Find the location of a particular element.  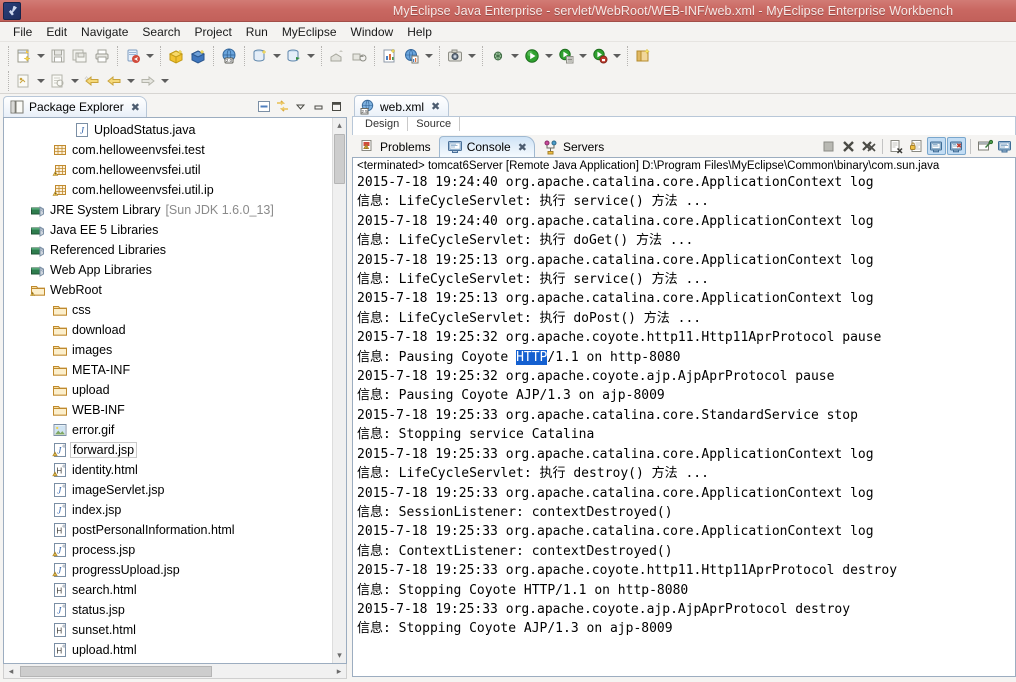

tab-servers: Servers is located at coordinates (573, 146).